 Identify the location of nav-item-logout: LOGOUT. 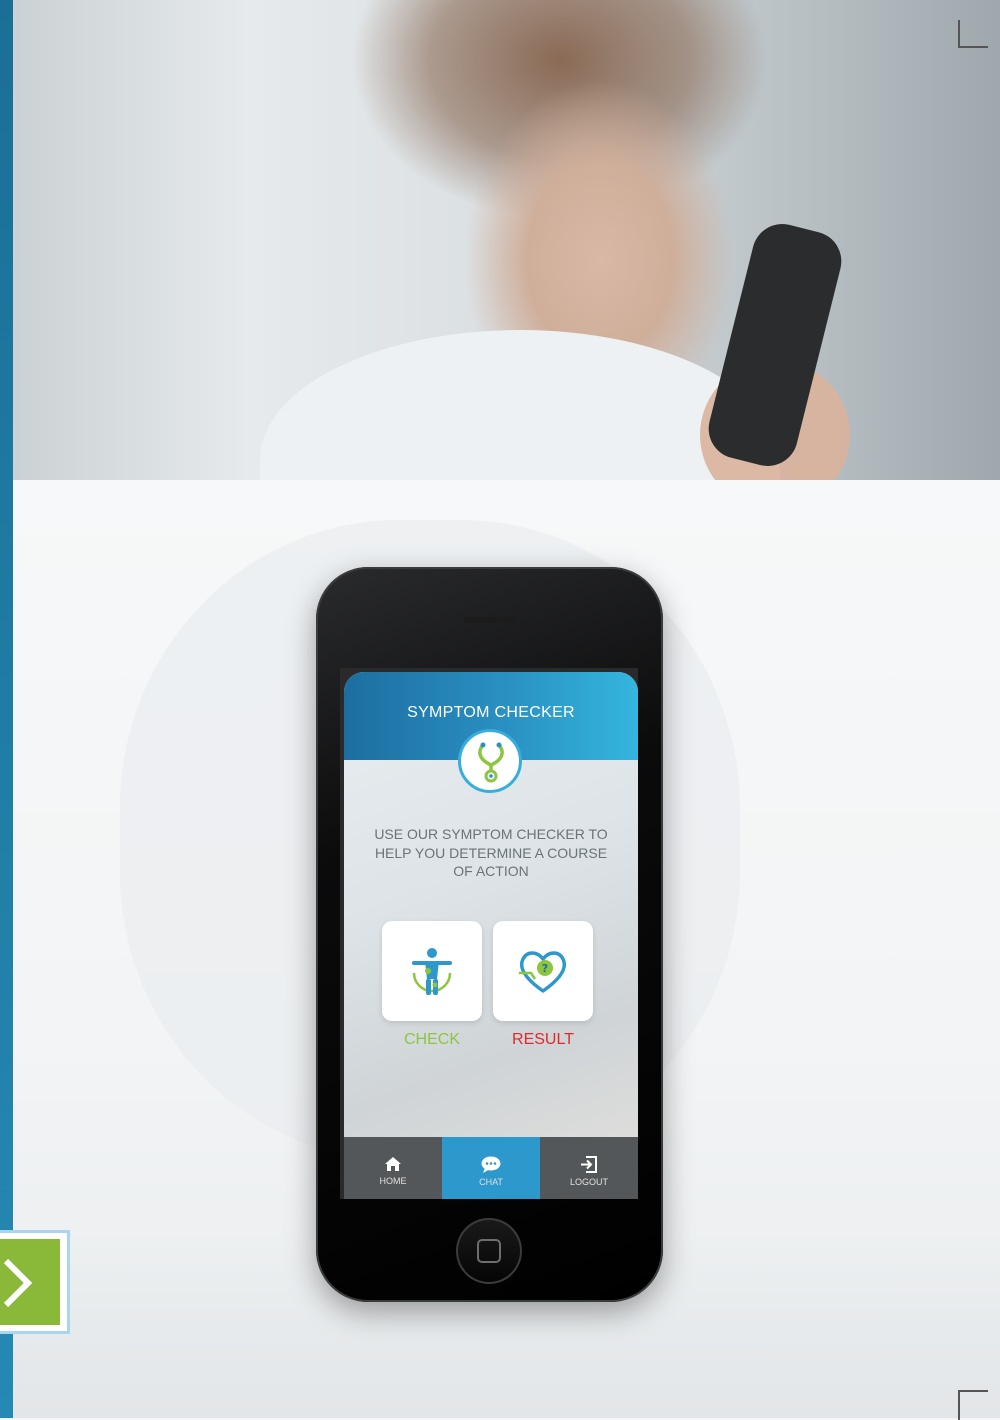
(589, 1168).